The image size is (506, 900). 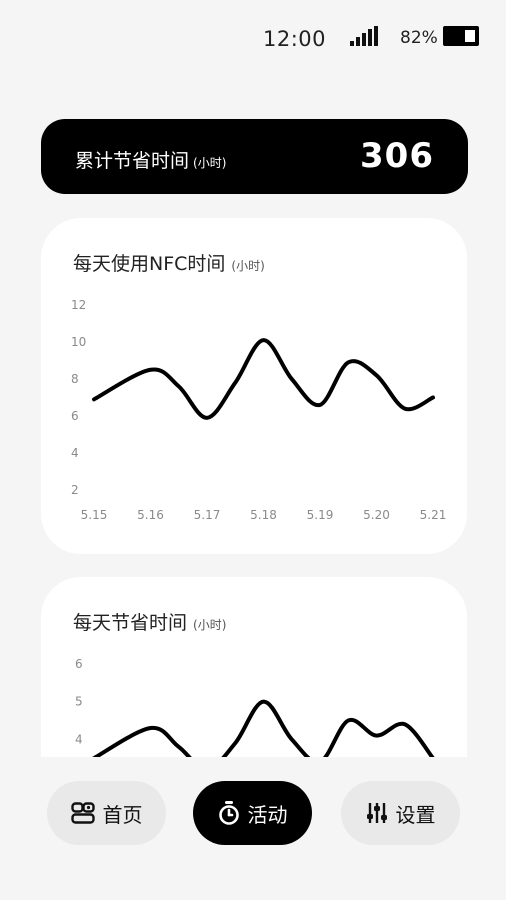 What do you see at coordinates (267, 814) in the screenshot?
I see `nav-activity-label: 活动` at bounding box center [267, 814].